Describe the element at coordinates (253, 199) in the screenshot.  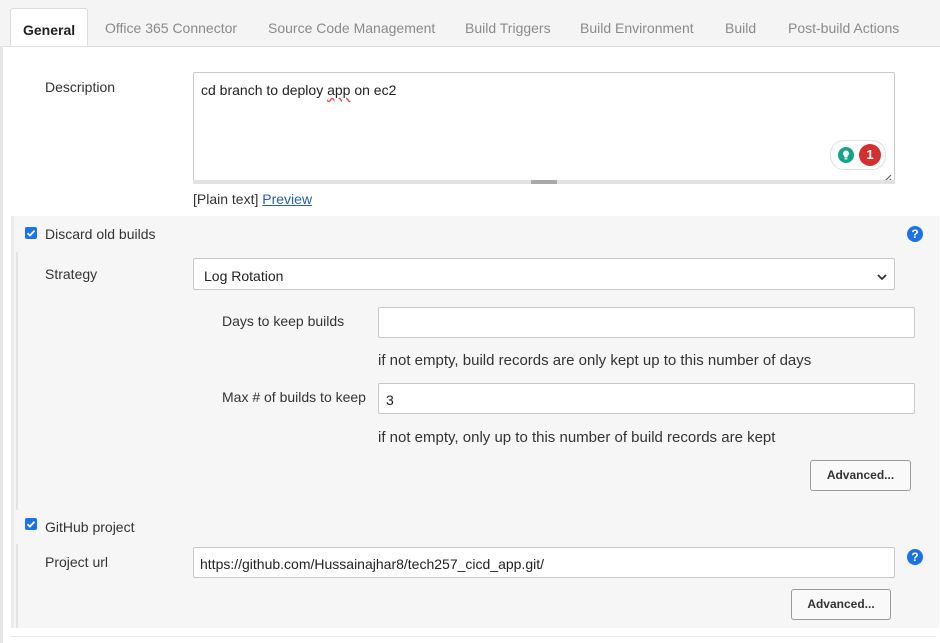
I see `format-indicator: [Plain text] Preview` at that location.